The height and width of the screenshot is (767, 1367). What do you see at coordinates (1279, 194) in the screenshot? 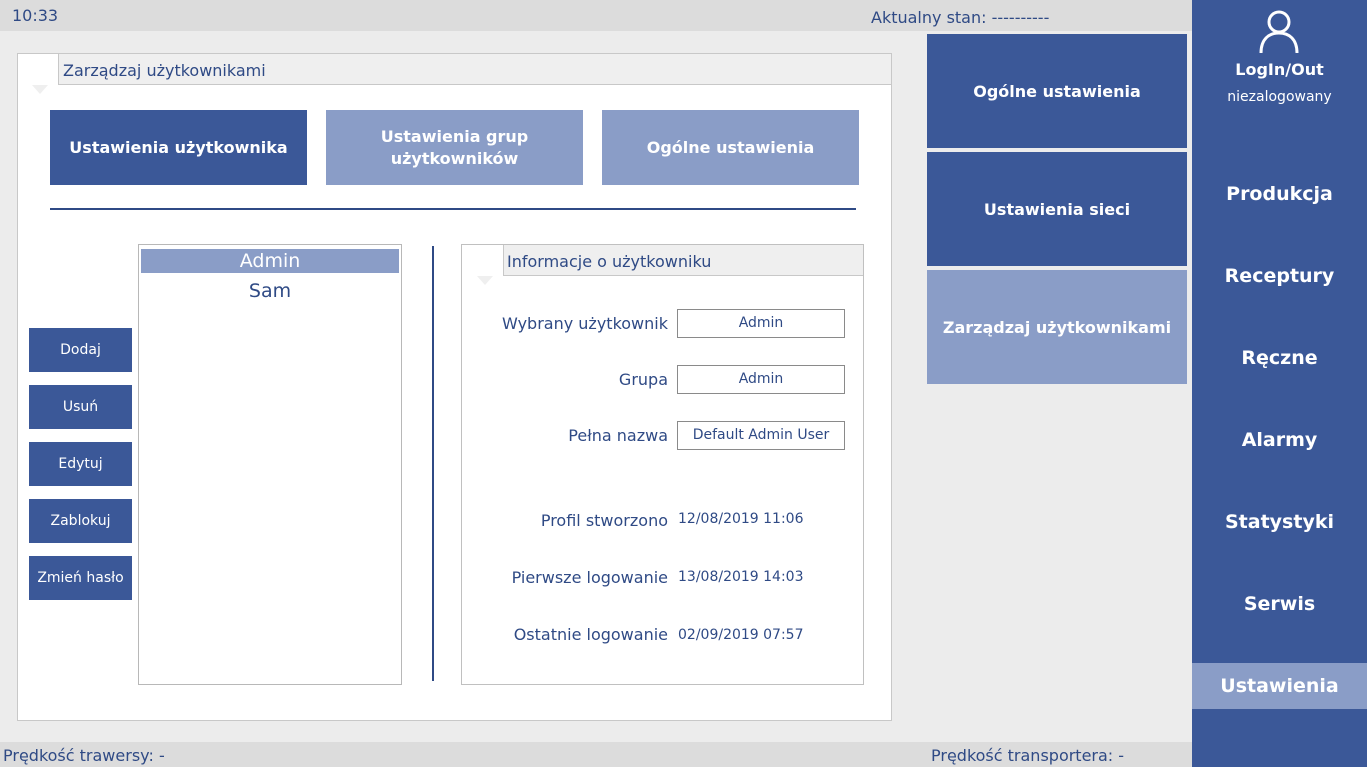
I see `nav-item-production: Produkcja` at bounding box center [1279, 194].